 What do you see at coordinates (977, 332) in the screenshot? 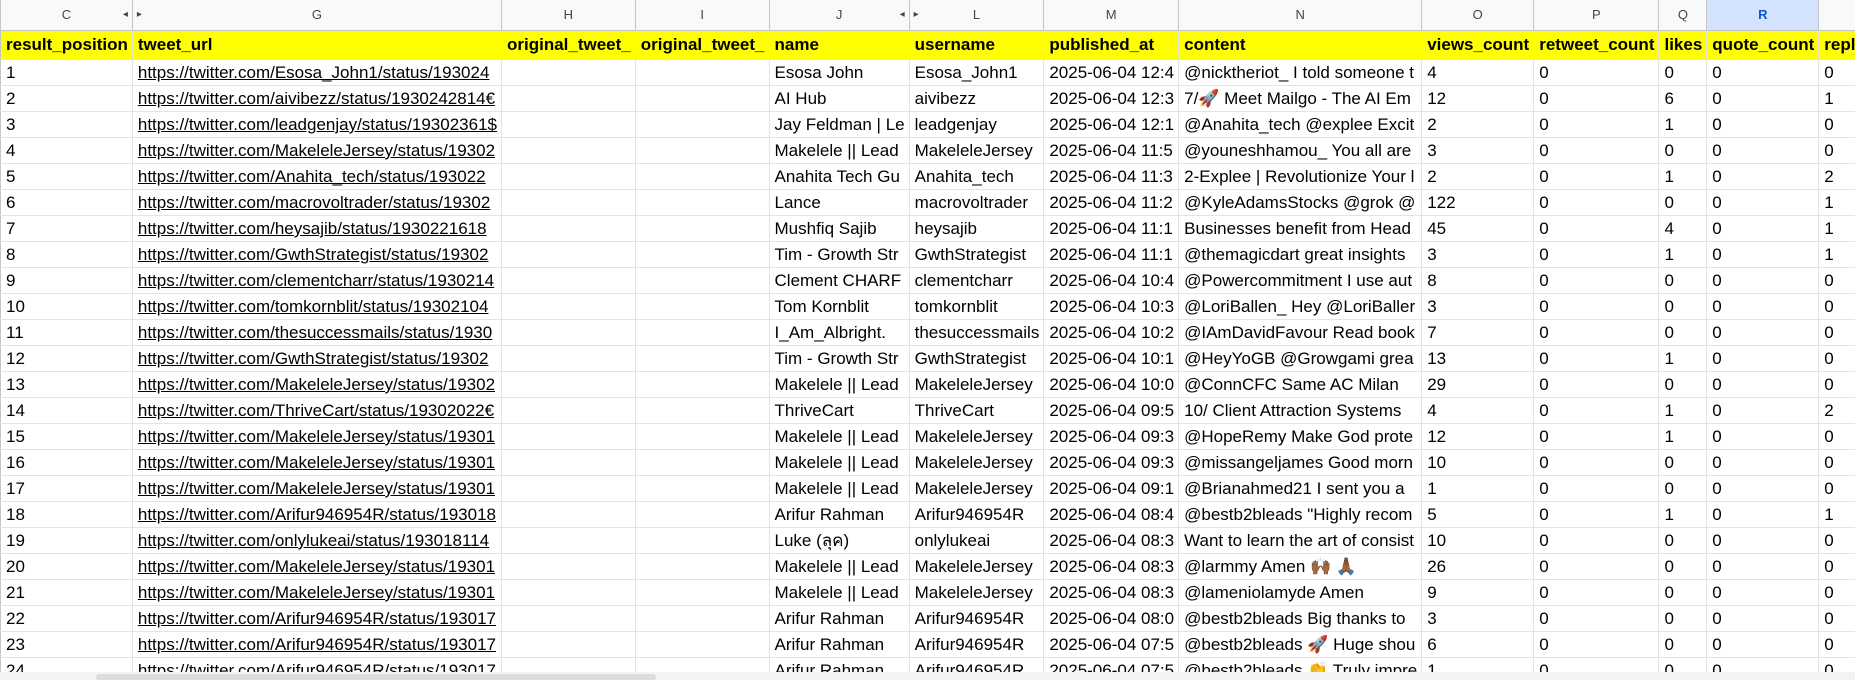
I see `cell-username: thesuccessmails` at bounding box center [977, 332].